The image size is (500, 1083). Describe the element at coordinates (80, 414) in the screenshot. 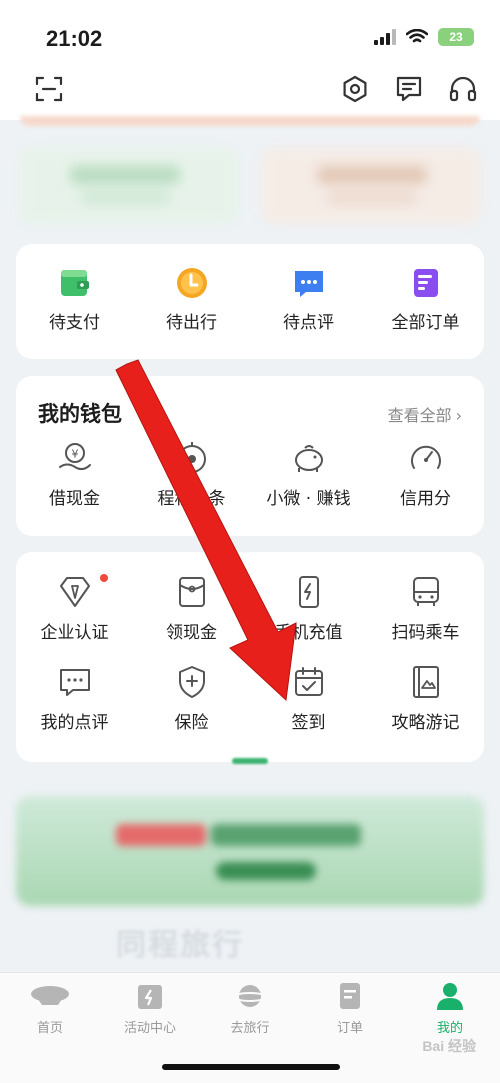

I see `wallet-title: 我的钱包` at that location.